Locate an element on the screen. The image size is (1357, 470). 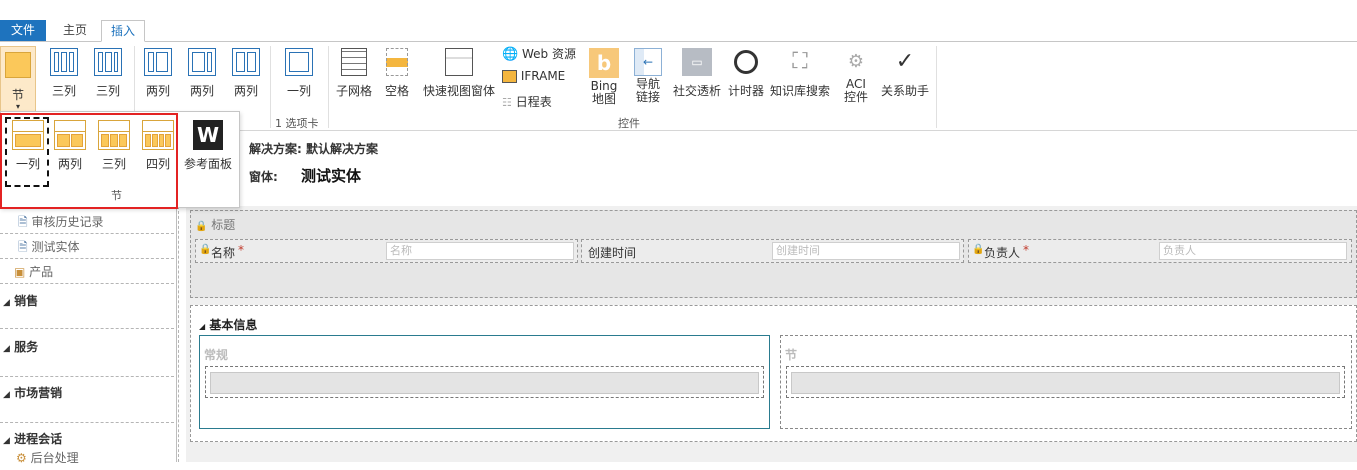
nav-group-sales: ◢ 销售 is located at coordinates (87, 300).